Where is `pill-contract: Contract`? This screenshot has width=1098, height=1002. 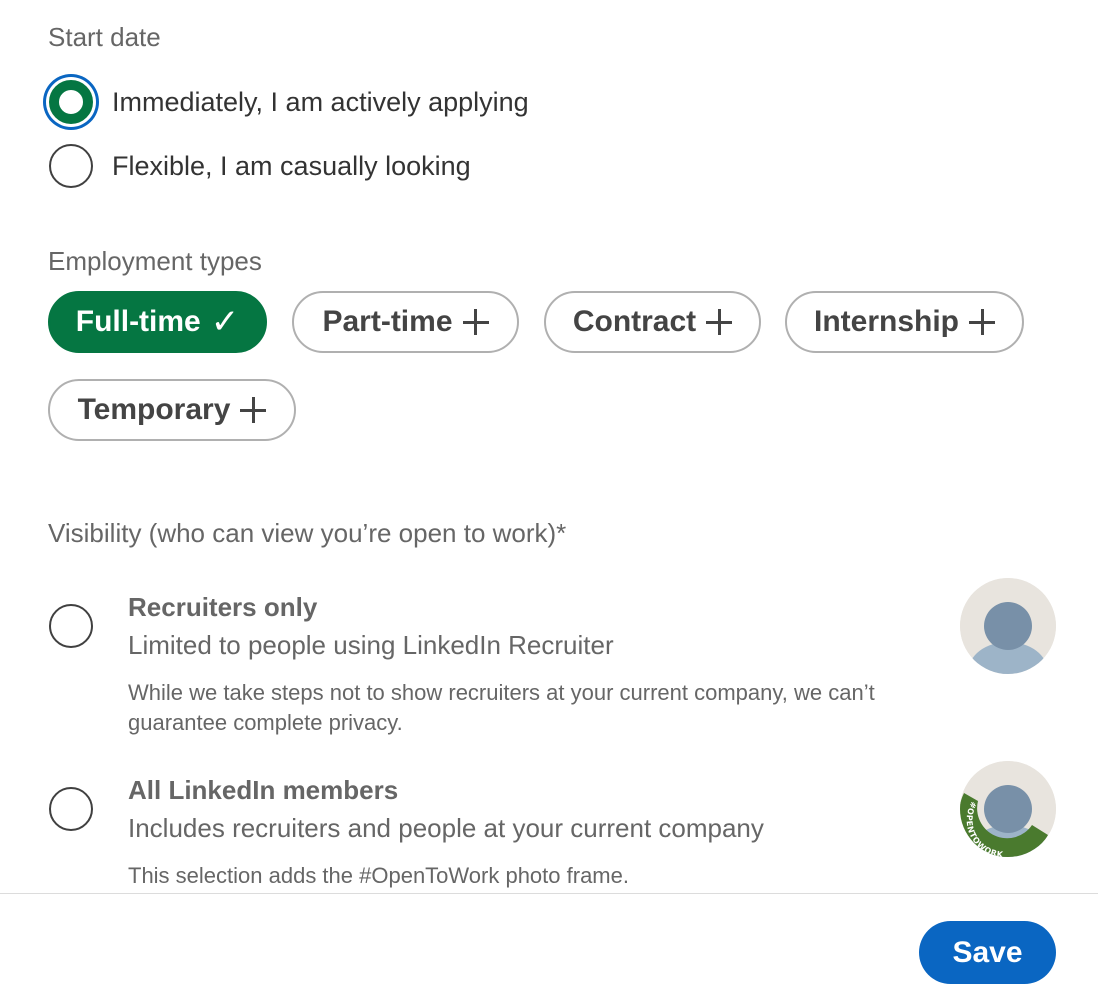 pill-contract: Contract is located at coordinates (652, 322).